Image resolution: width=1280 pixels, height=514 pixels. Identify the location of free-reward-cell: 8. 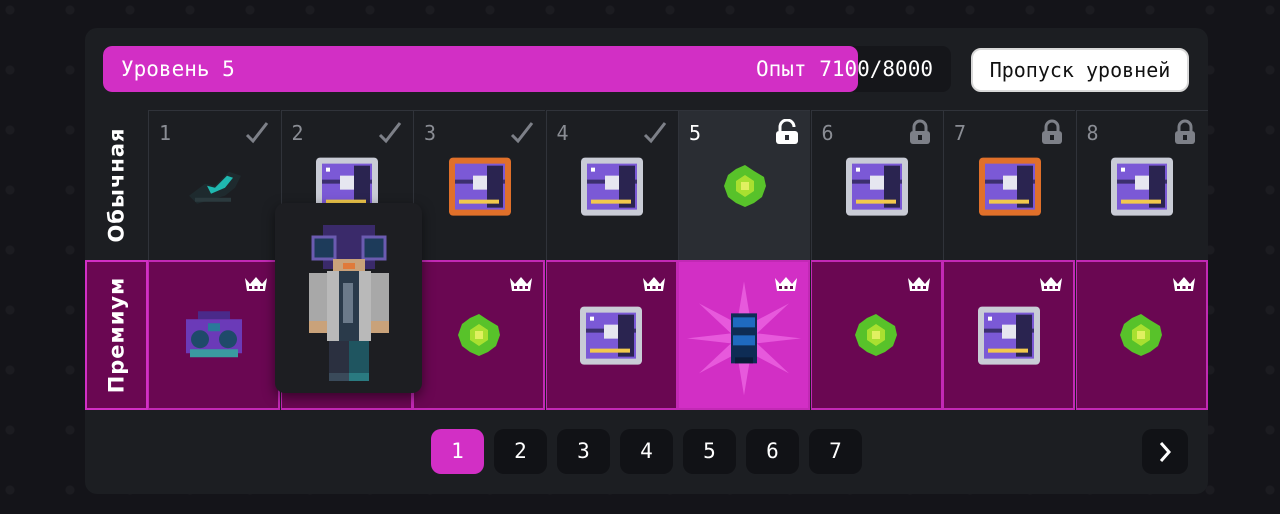
(1141, 185).